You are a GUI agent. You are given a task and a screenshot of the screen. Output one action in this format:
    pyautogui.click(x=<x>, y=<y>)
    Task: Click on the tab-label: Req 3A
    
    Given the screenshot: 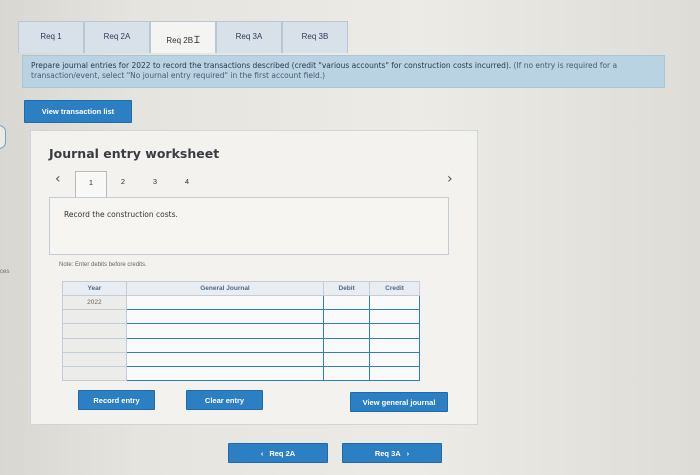 What is the action you would take?
    pyautogui.click(x=249, y=36)
    